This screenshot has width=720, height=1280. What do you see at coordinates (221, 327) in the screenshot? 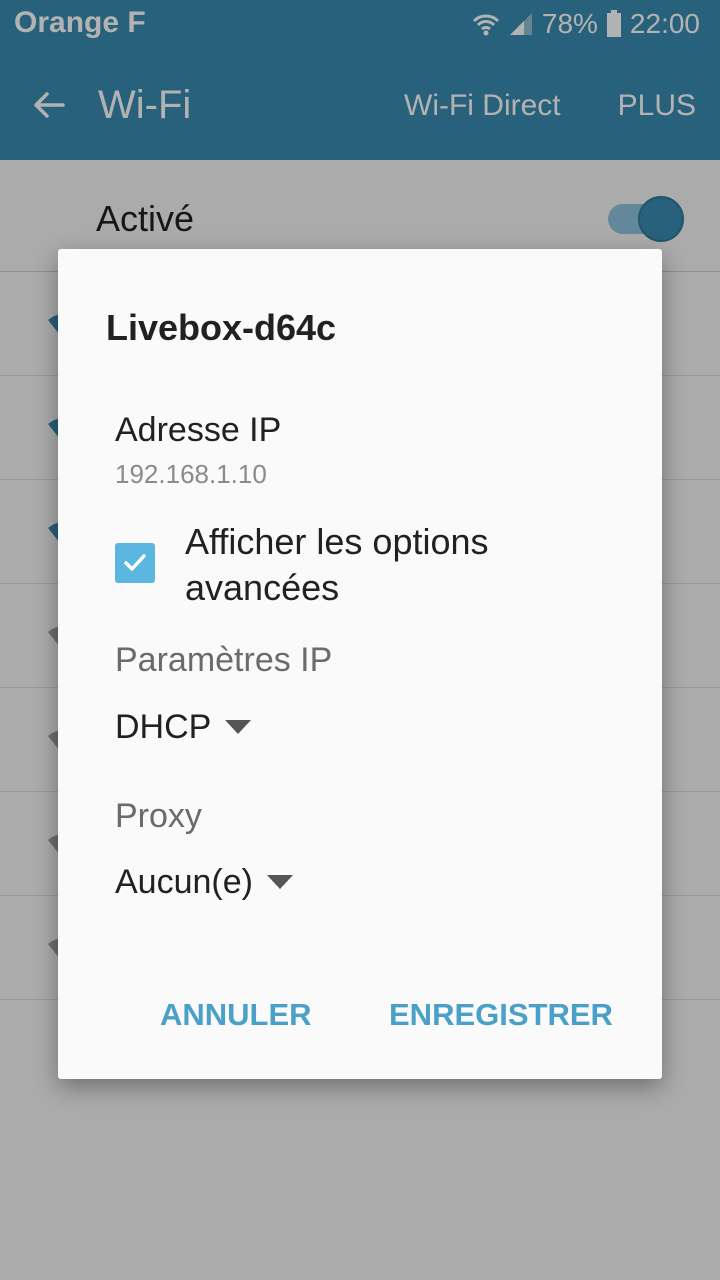
I see `dialog-title: Livebox-d64c` at bounding box center [221, 327].